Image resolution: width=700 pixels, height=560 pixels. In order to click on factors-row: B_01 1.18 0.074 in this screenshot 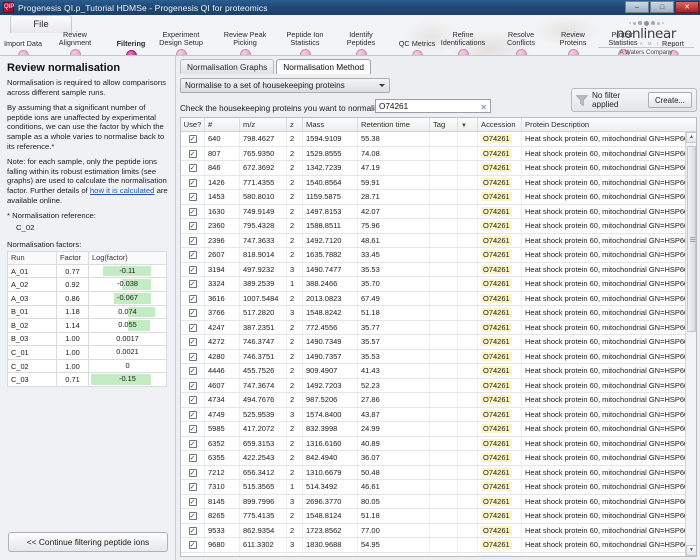, I will do `click(87, 312)`.